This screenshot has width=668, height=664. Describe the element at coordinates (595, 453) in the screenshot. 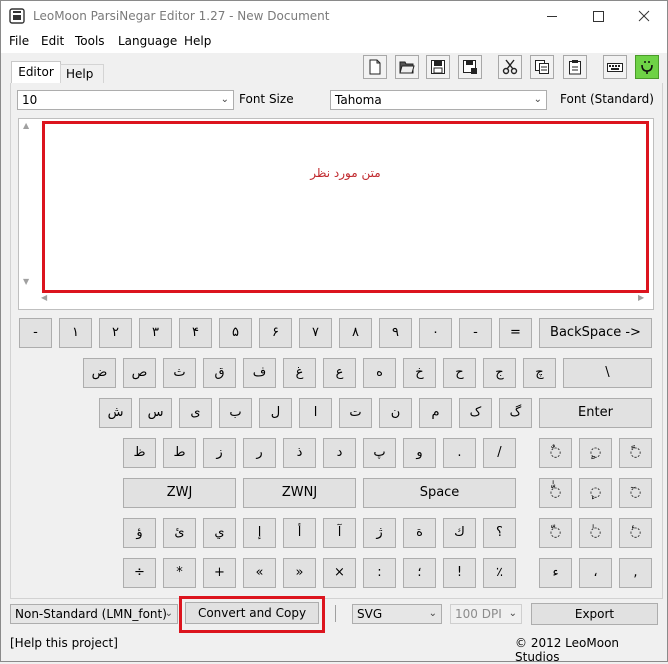

I see `diacritic-key: ◌ٍ` at that location.